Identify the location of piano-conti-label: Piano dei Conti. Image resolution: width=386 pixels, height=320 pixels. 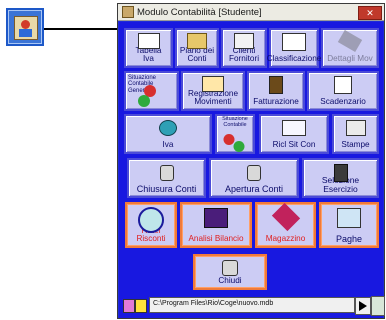
(197, 54).